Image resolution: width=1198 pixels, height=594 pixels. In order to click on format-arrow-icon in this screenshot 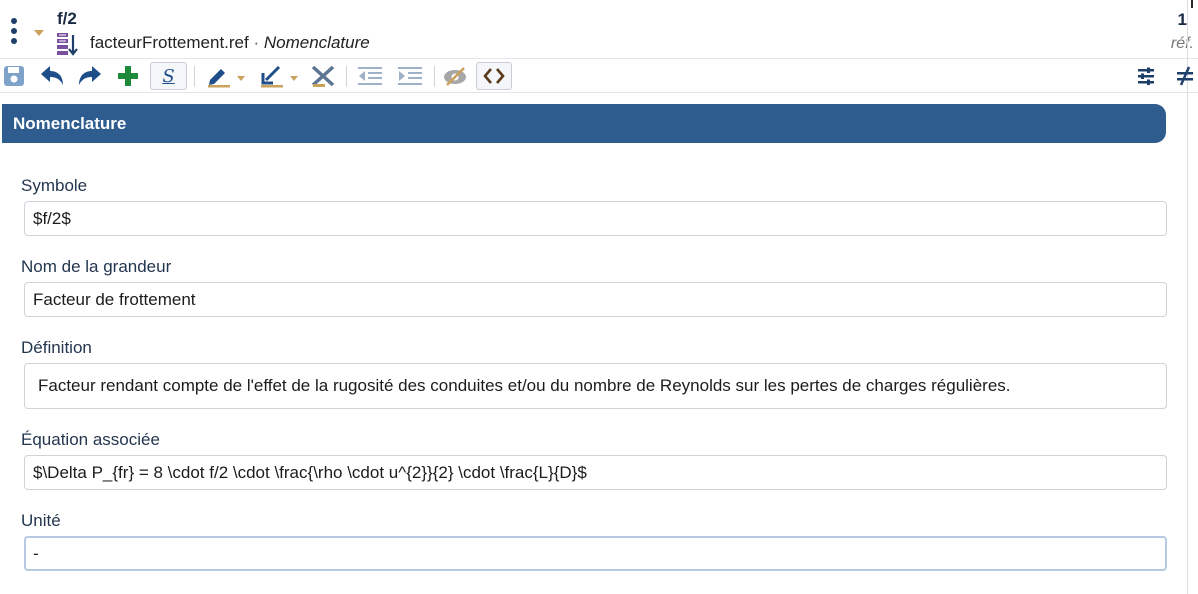, I will do `click(278, 76)`.